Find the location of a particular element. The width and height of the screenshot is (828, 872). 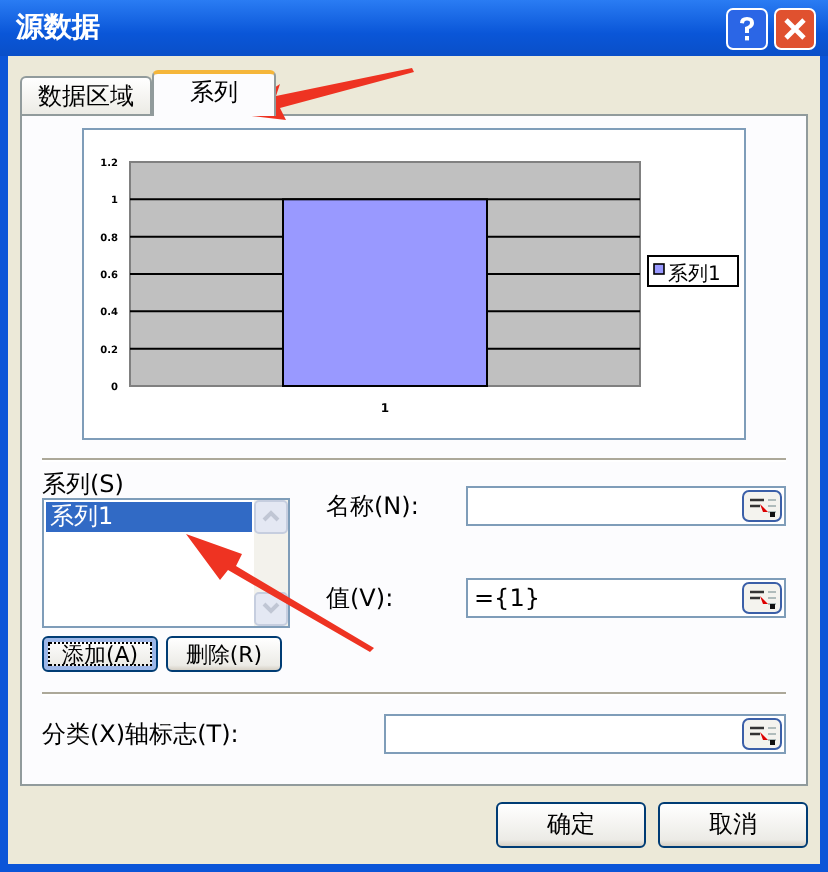

close-icon is located at coordinates (795, 28).